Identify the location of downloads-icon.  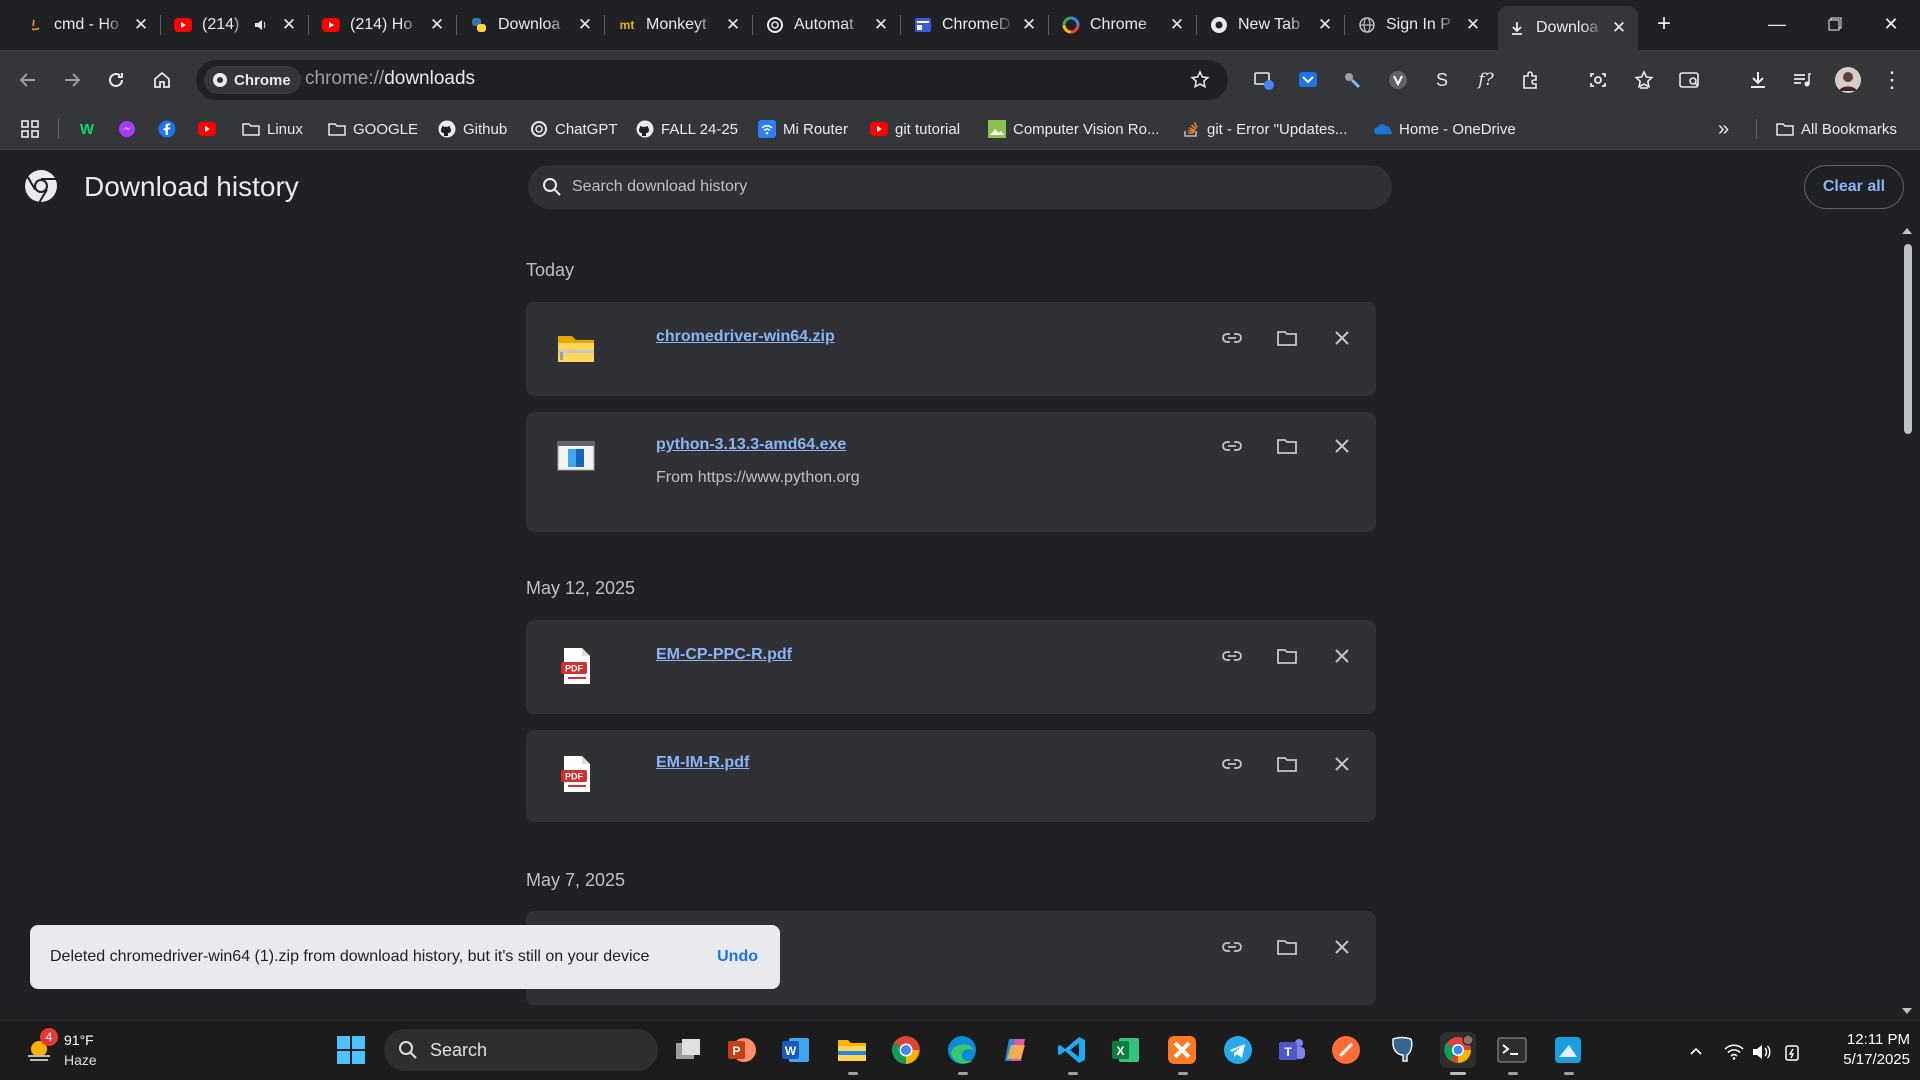
(1758, 80).